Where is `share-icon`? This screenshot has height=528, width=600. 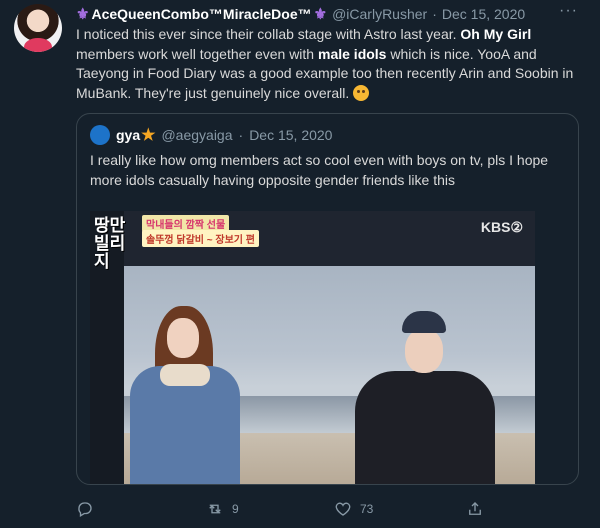
share-icon is located at coordinates (475, 508).